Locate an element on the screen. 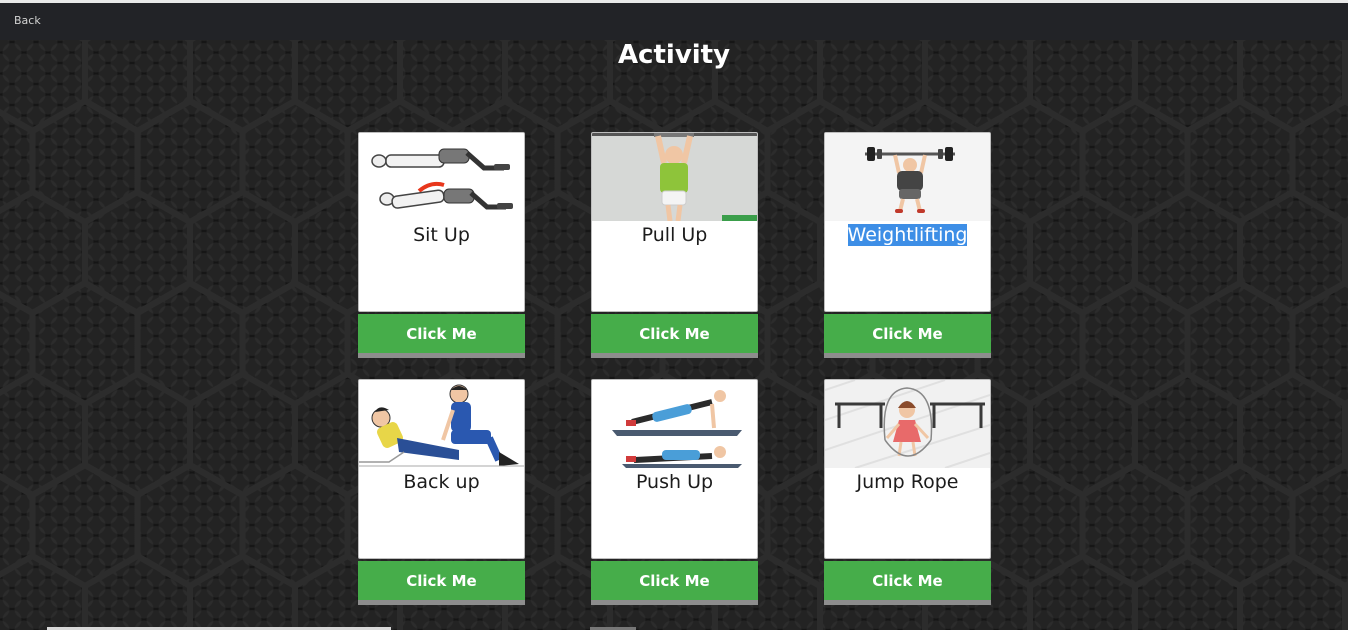 This screenshot has height=630, width=1348. back-up-icon is located at coordinates (441, 424).